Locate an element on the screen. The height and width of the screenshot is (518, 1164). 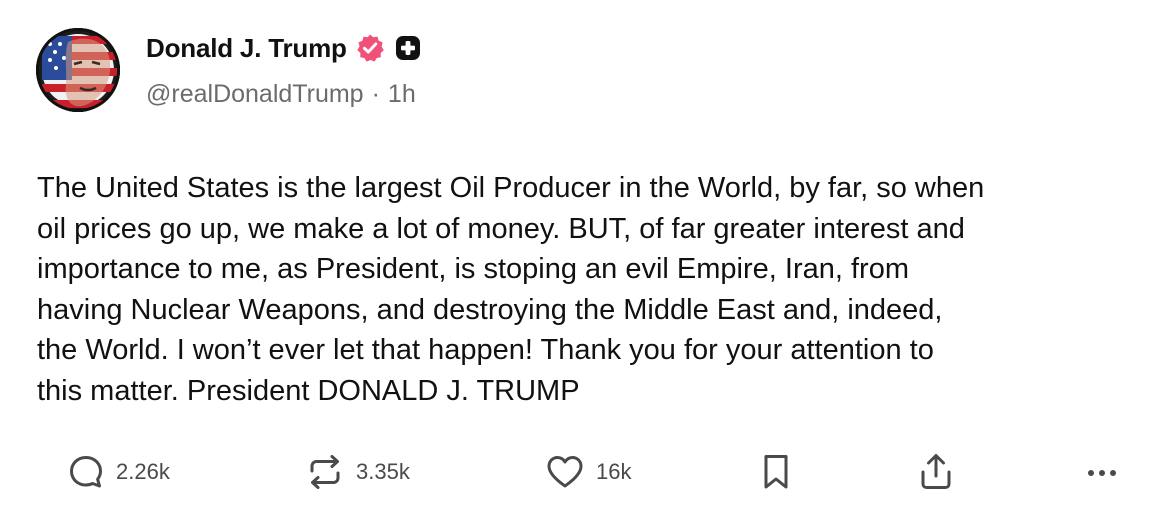
more-options-button is located at coordinates (1104, 472).